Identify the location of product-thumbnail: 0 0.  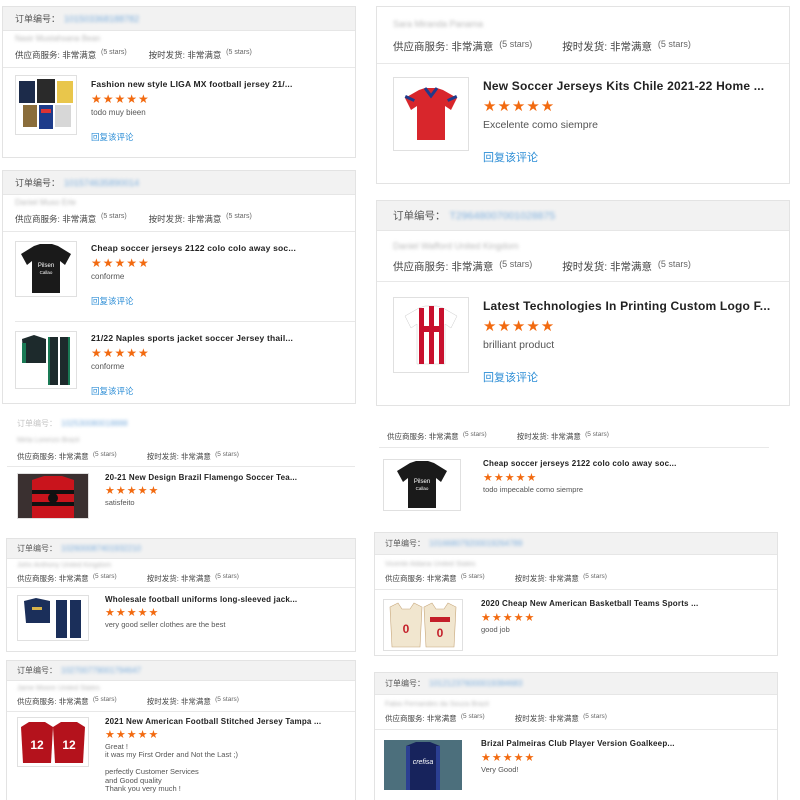
(423, 625).